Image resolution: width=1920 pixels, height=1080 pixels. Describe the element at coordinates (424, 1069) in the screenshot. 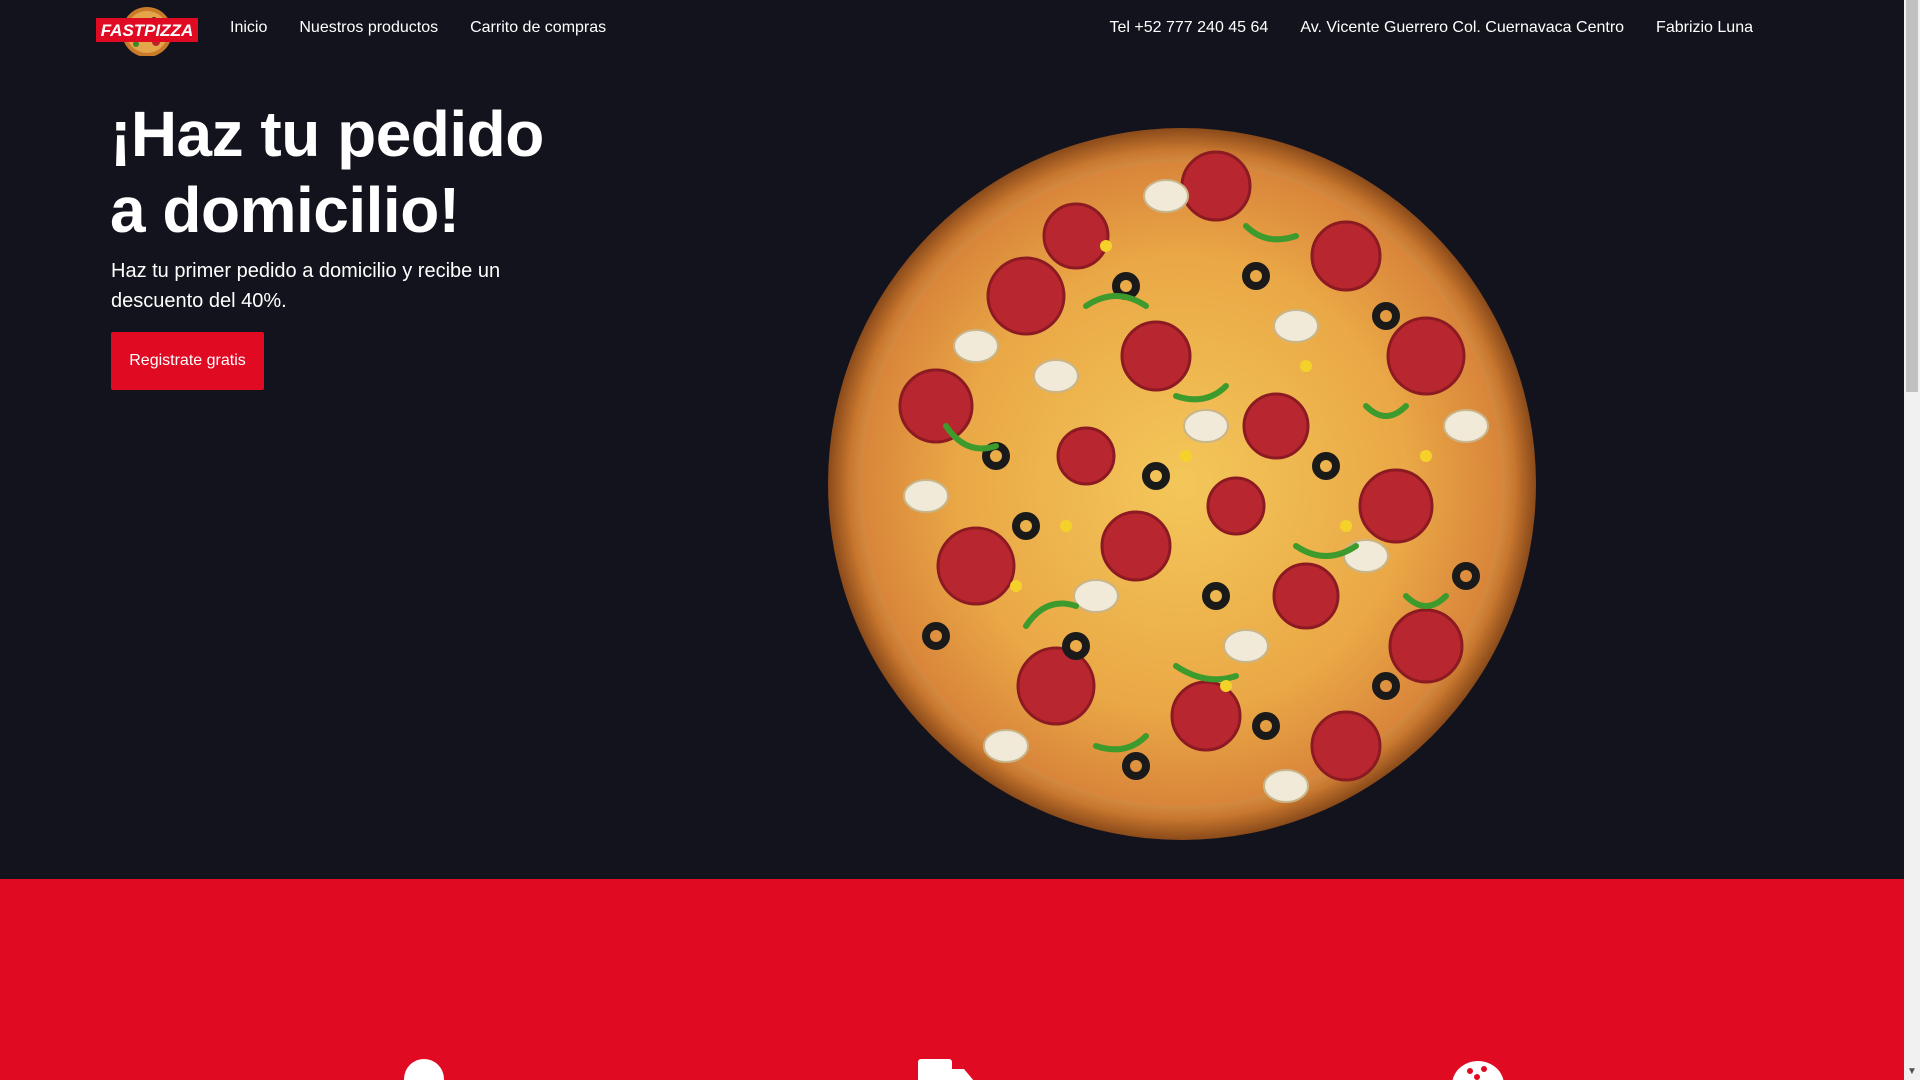

I see `user-icon` at that location.